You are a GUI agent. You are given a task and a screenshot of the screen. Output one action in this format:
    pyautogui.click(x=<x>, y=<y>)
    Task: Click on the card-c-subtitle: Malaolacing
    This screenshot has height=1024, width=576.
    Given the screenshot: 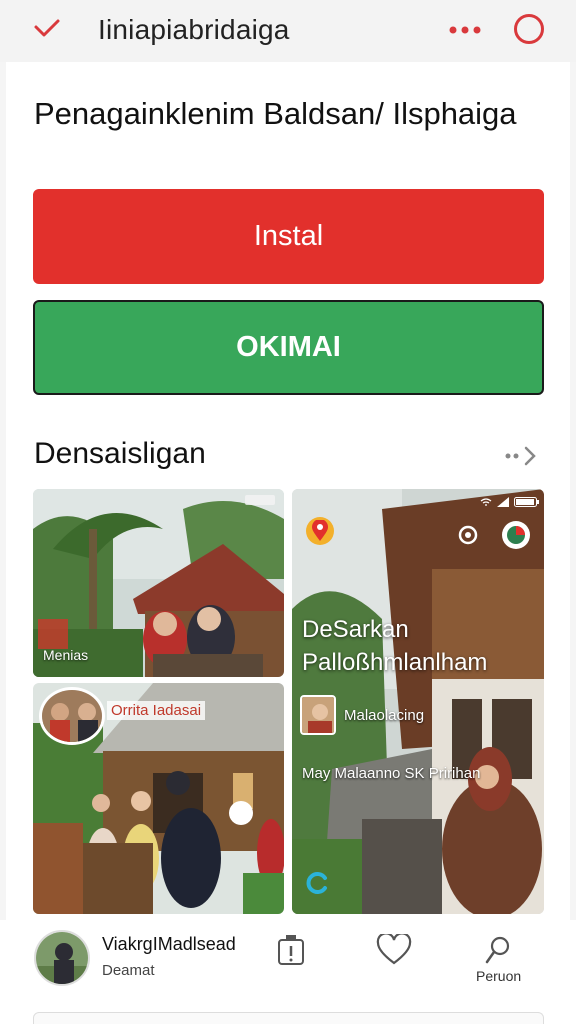 What is the action you would take?
    pyautogui.click(x=384, y=715)
    